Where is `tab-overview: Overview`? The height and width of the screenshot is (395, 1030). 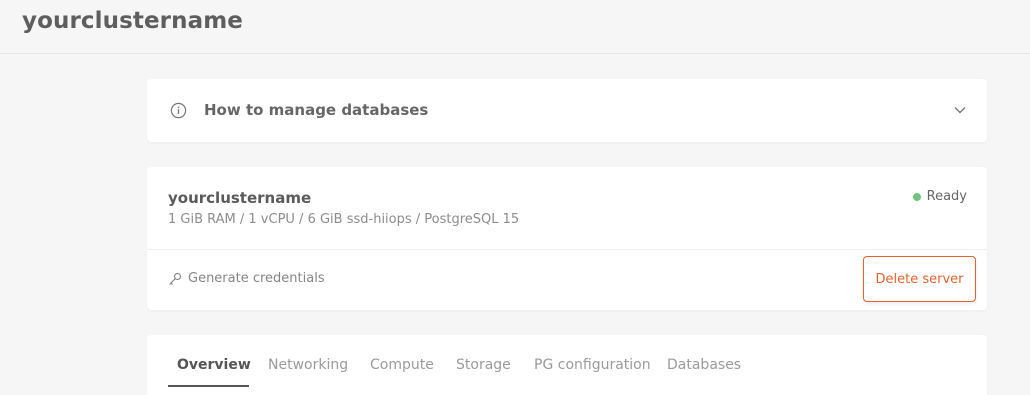 tab-overview: Overview is located at coordinates (214, 365).